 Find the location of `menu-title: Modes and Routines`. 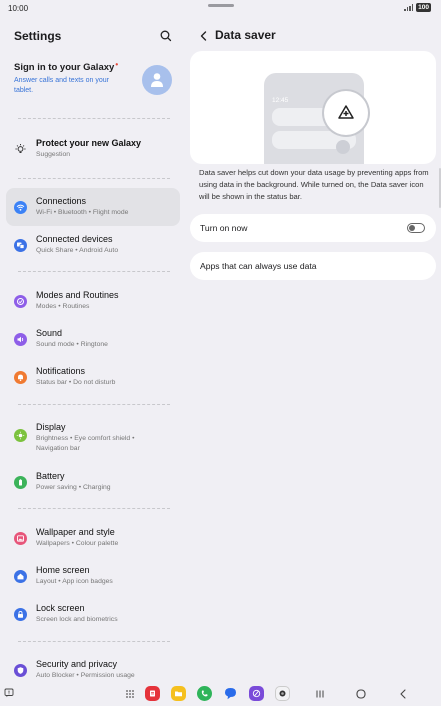

menu-title: Modes and Routines is located at coordinates (77, 295).